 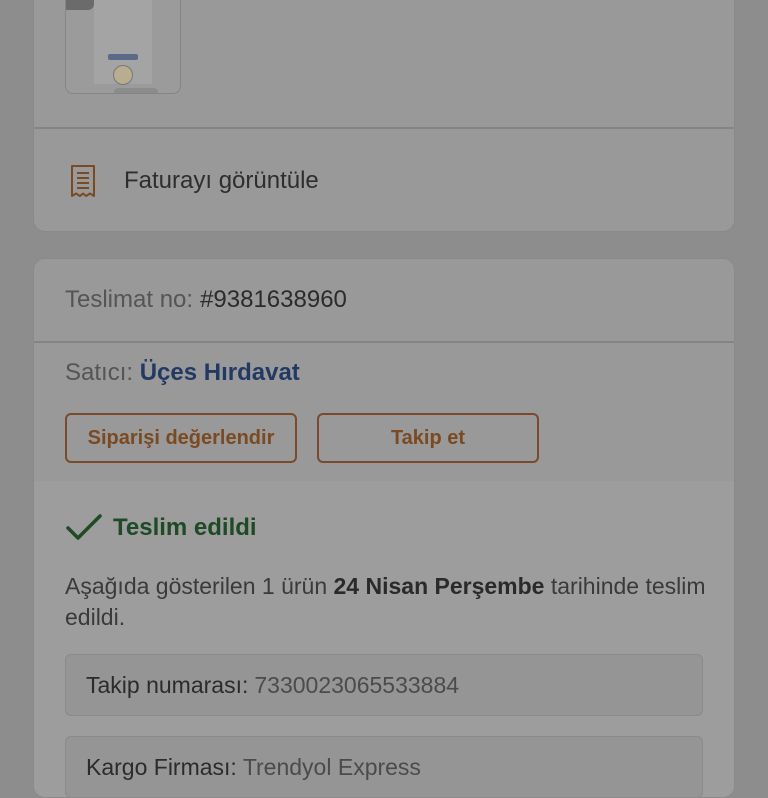 I want to click on delivery-number-row: Teslimat no: #9381638960, so click(x=384, y=300).